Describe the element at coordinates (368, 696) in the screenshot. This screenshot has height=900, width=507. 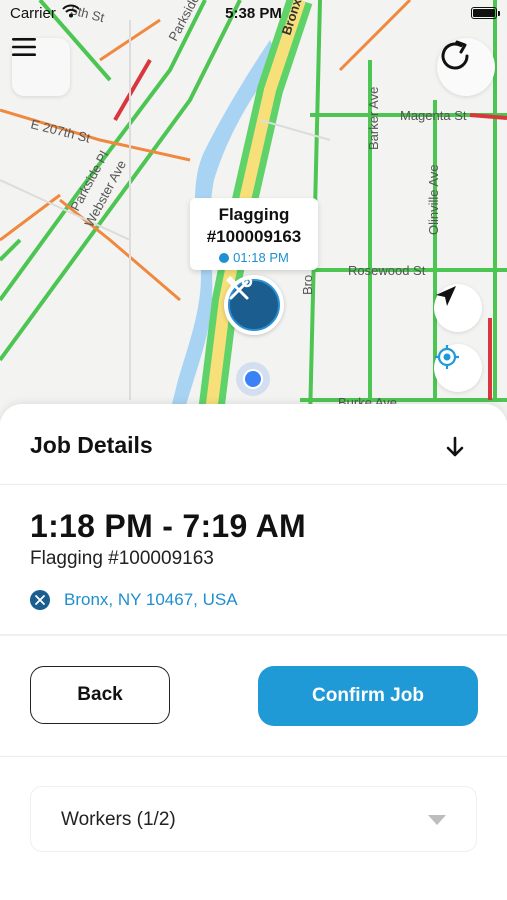
I see `confirm-job-button: Confirm Job` at that location.